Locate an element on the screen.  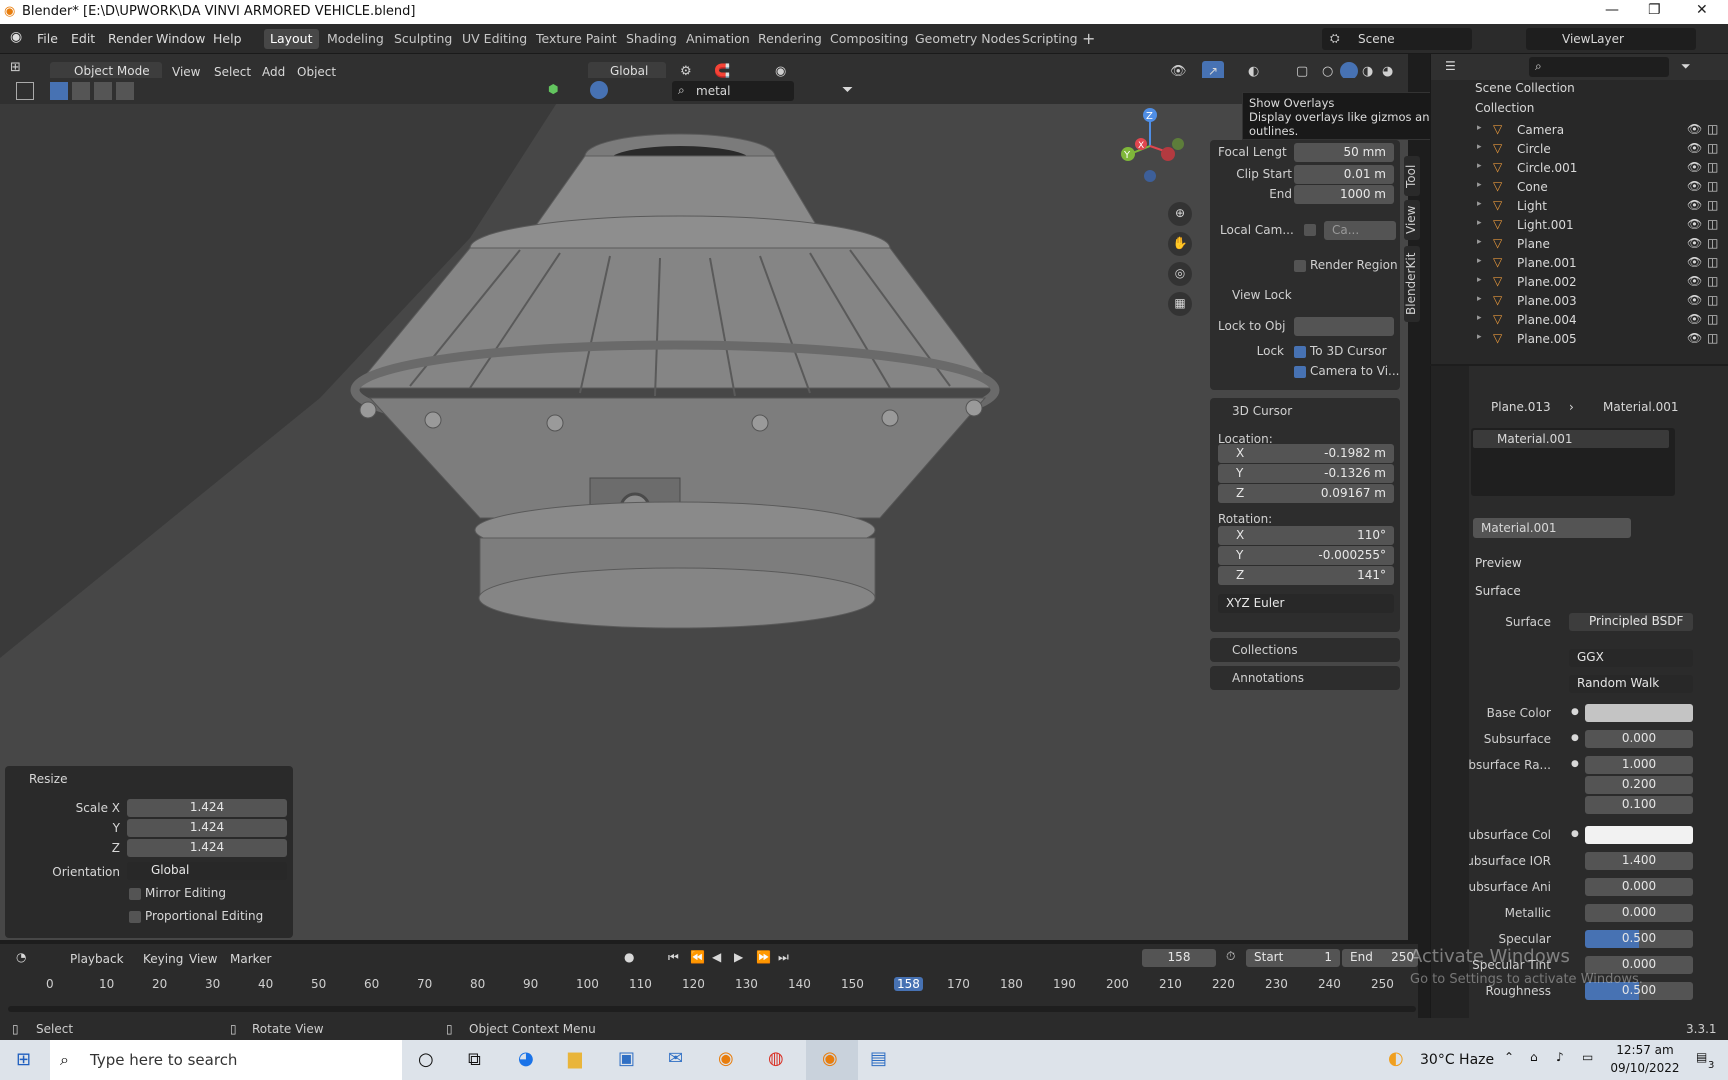
outliner-row: ▸ ▽ Circle.001 👁 ◫ is located at coordinates (1579, 168).